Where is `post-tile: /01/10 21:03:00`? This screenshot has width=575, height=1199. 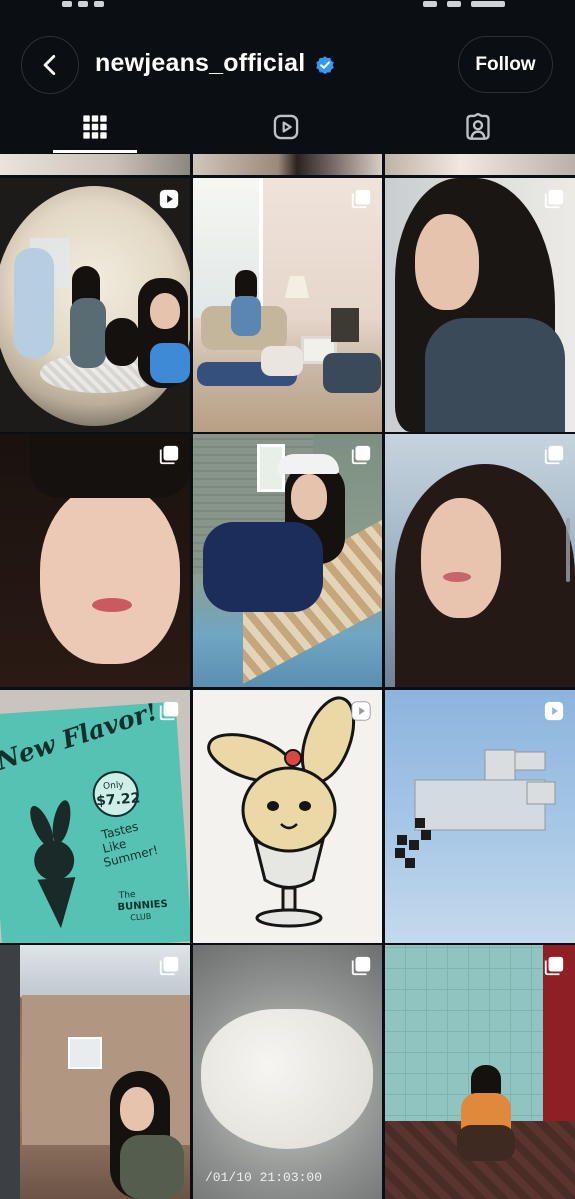
post-tile: /01/10 21:03:00 is located at coordinates (287, 1072).